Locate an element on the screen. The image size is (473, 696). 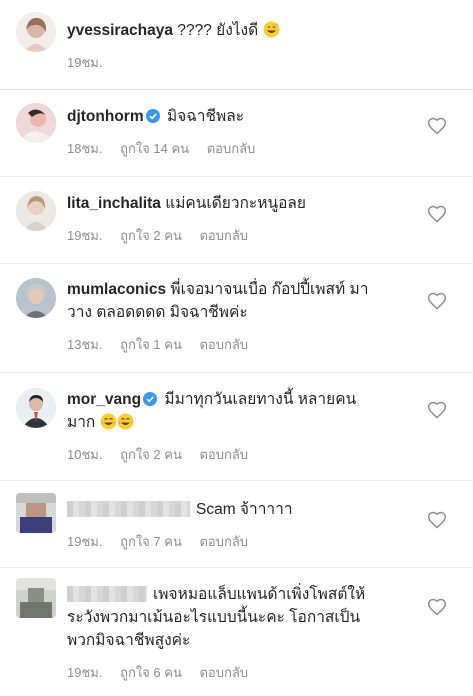
comment-username: mumlaconics is located at coordinates (116, 289).